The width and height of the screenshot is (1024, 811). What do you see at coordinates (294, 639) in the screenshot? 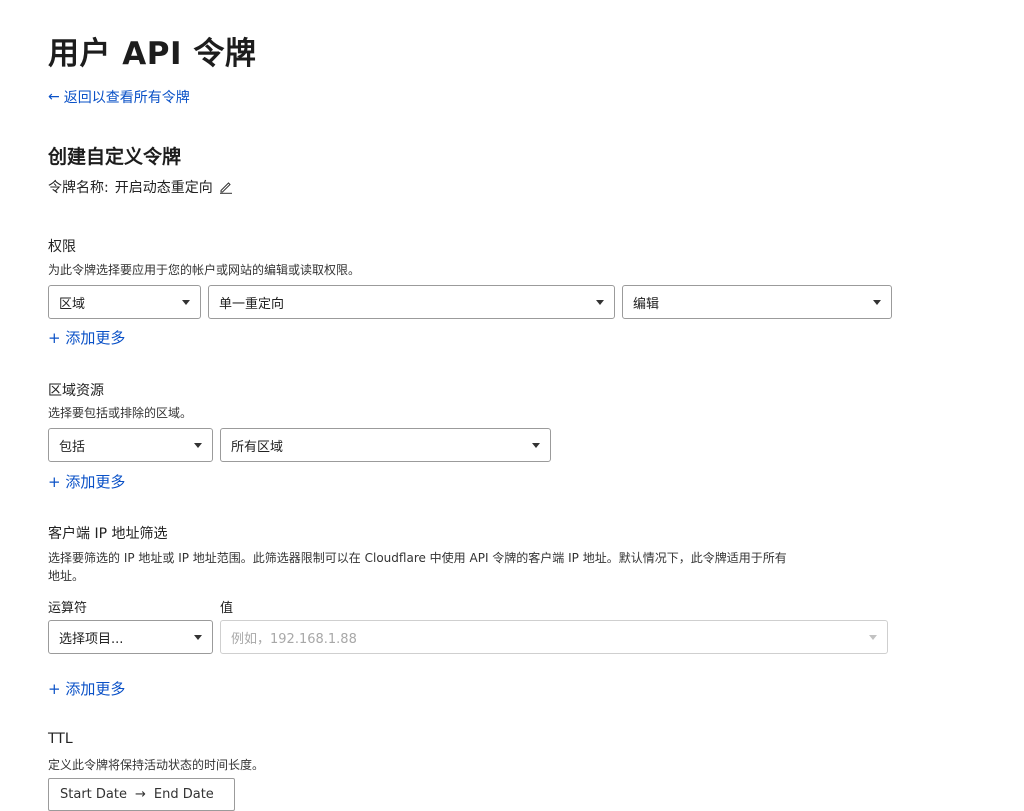
I see `ip-value-placeholder: 例如，192.168.1.88` at bounding box center [294, 639].